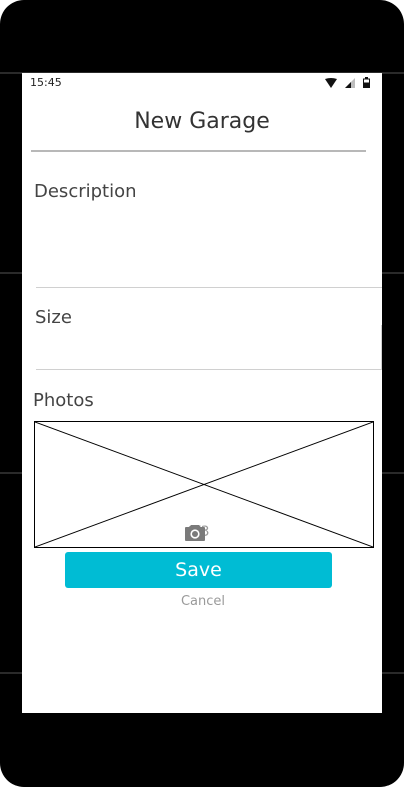 This screenshot has height=787, width=404. Describe the element at coordinates (53, 317) in the screenshot. I see `size-label: Size` at that location.